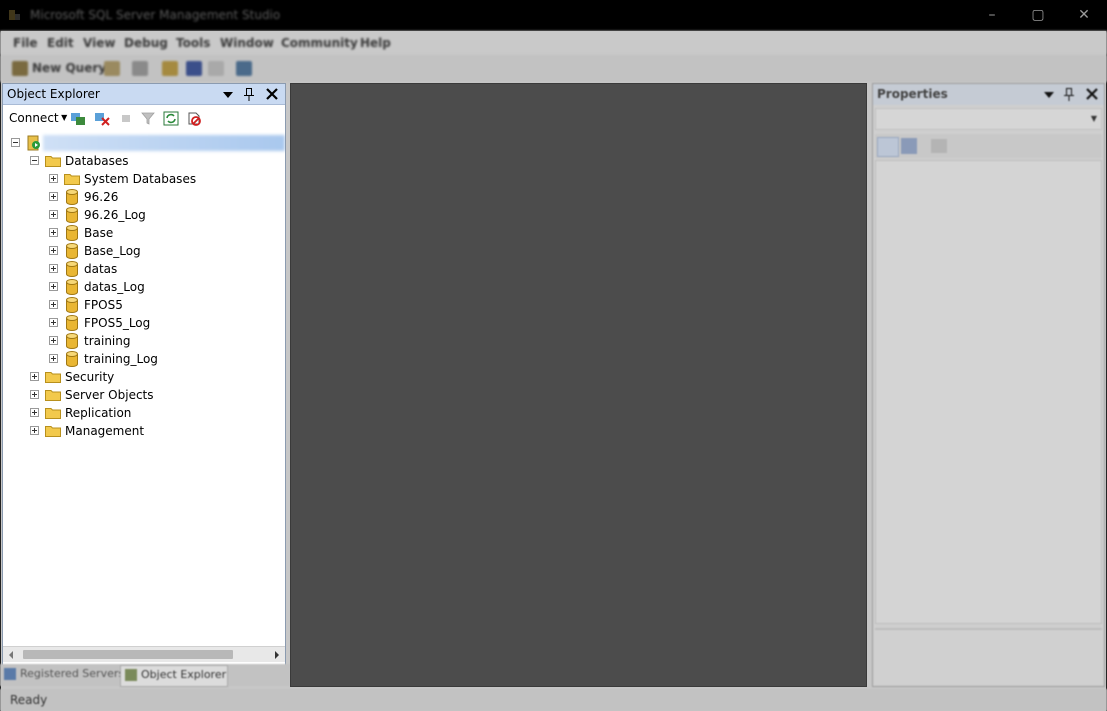 This screenshot has width=1107, height=711. Describe the element at coordinates (988, 119) in the screenshot. I see `object-selector-dropdown: ▼` at that location.